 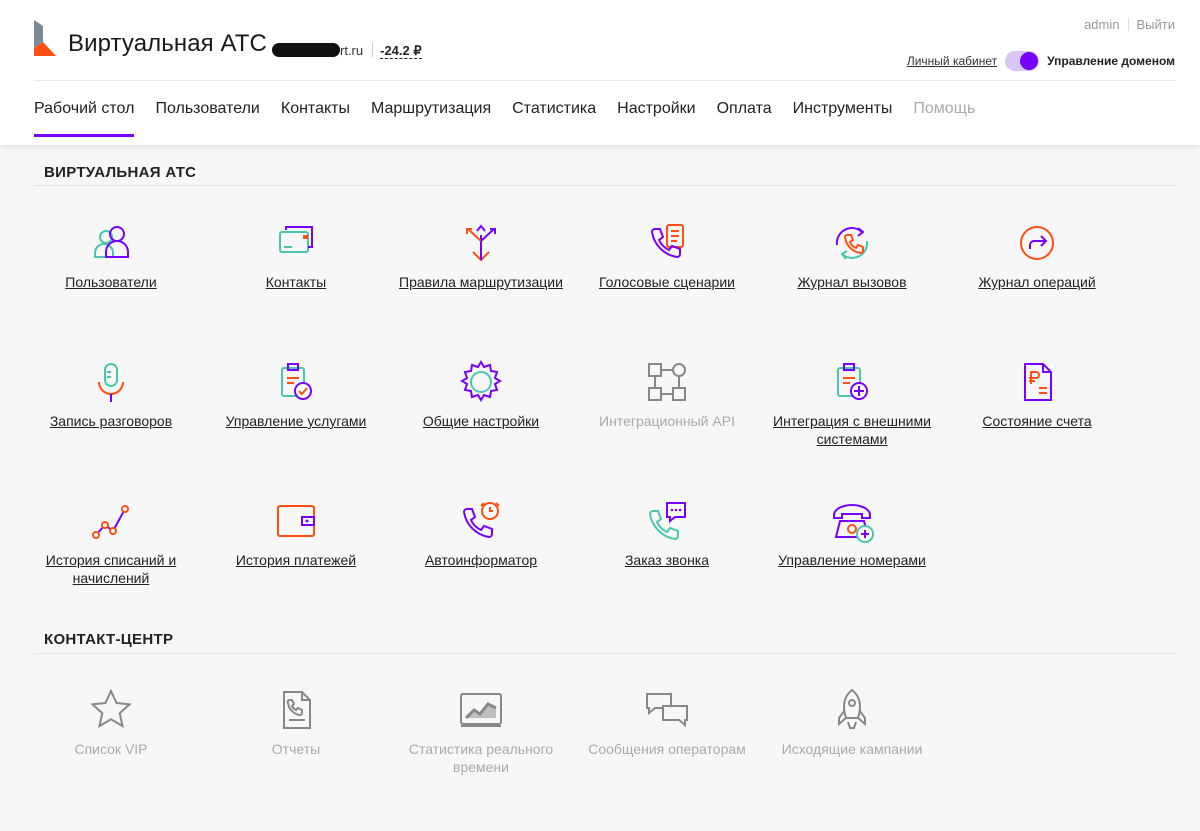 I want to click on nav-item: Пользователи, so click(x=207, y=118).